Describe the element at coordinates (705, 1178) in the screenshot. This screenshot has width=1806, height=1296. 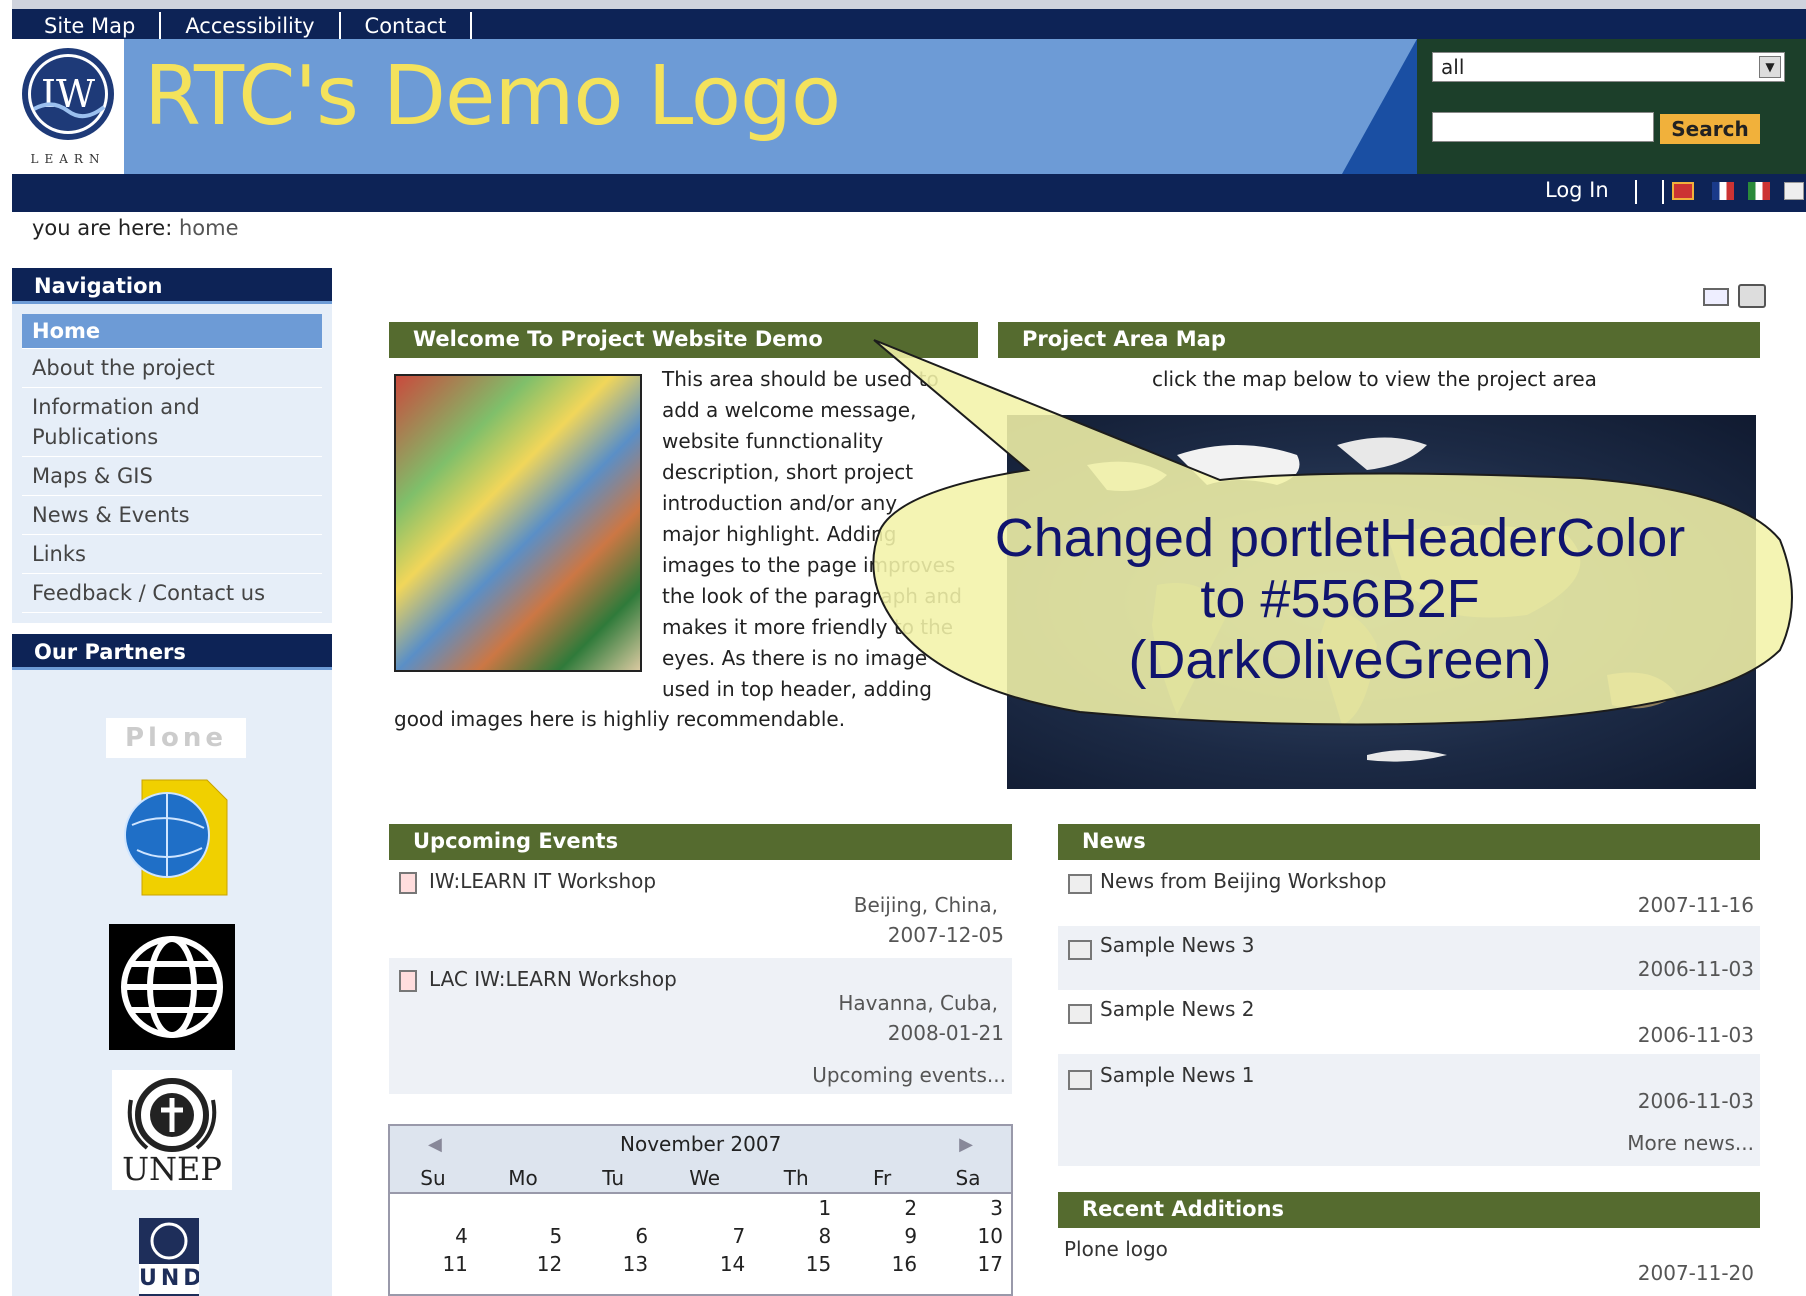
I see `weekday: We` at that location.